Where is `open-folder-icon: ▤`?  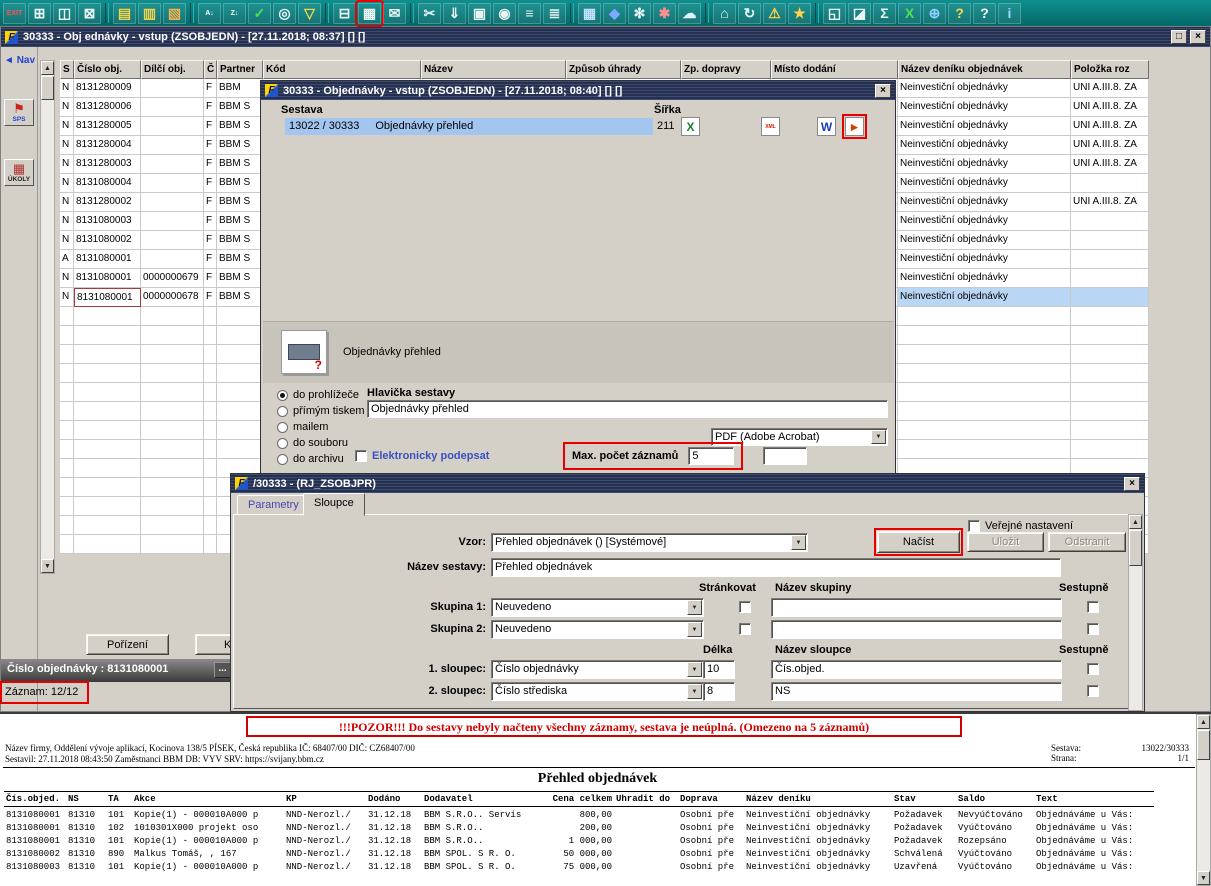
open-folder-icon: ▤ is located at coordinates (124, 13).